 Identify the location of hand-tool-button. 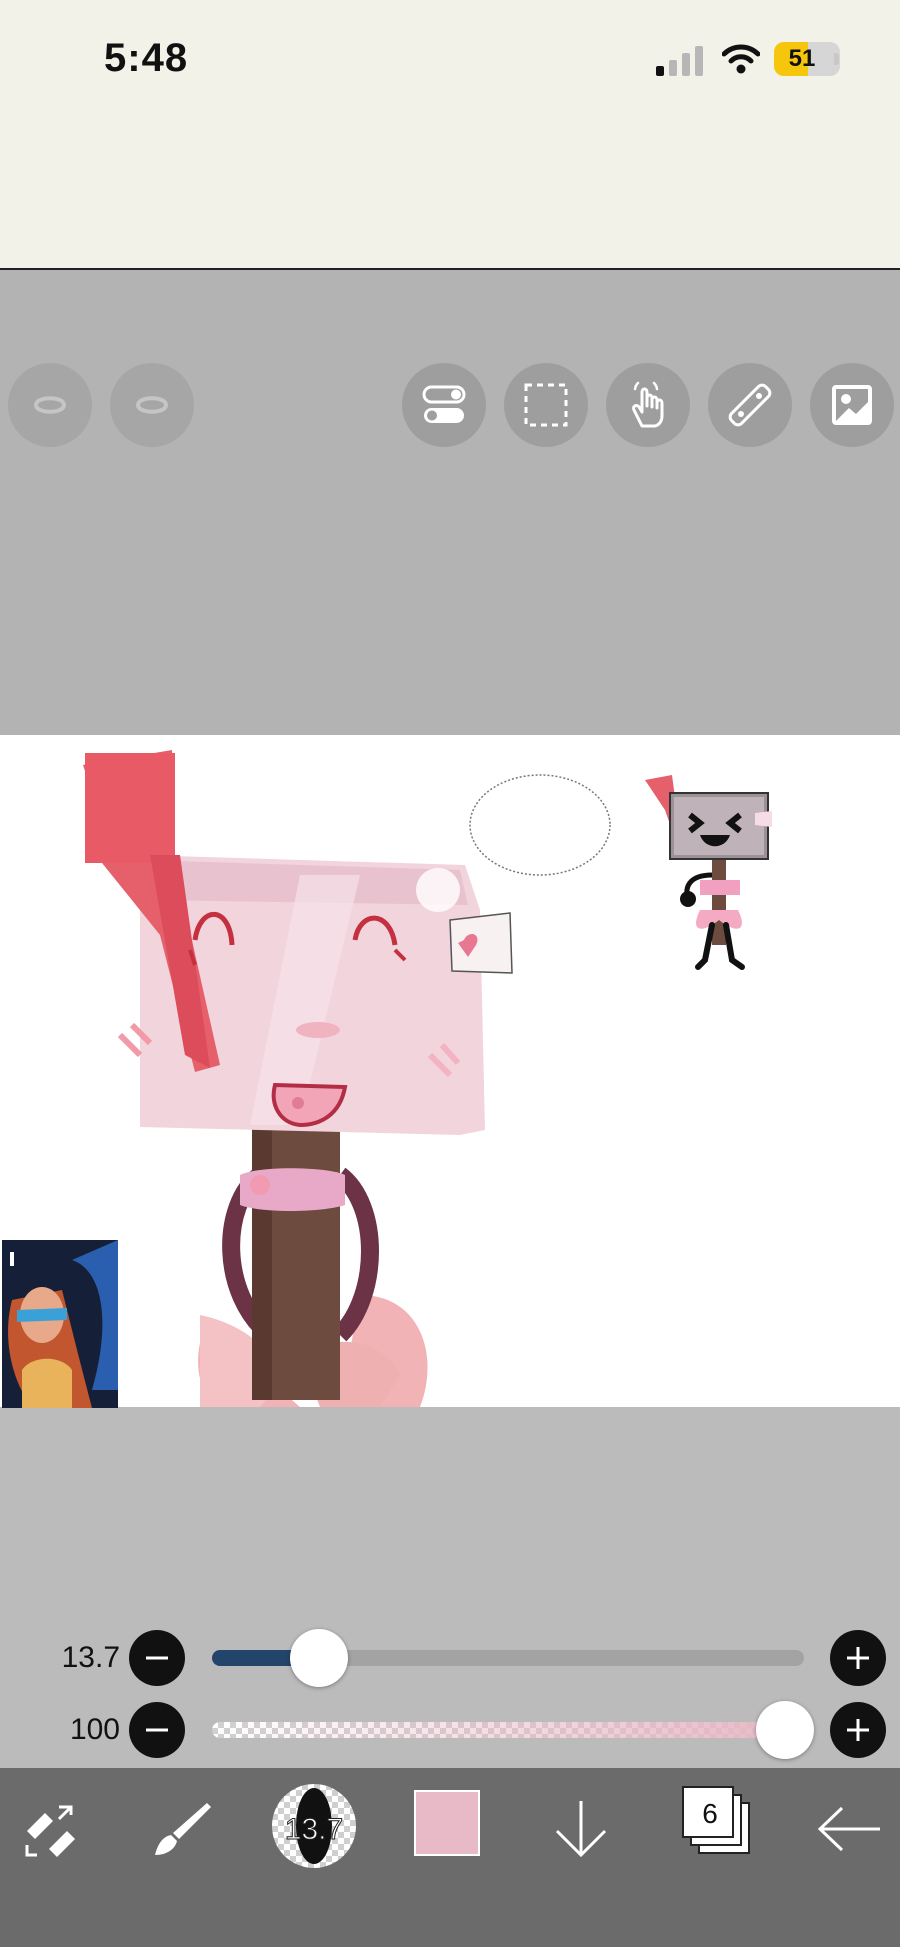
(648, 405).